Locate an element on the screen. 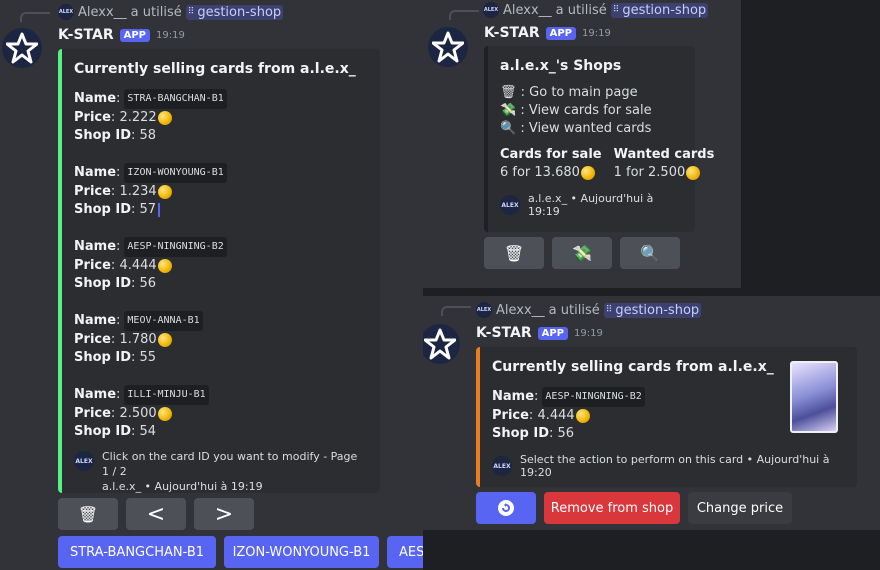 This screenshot has height=570, width=880. cards-for-sale-button: 💸 is located at coordinates (582, 253).